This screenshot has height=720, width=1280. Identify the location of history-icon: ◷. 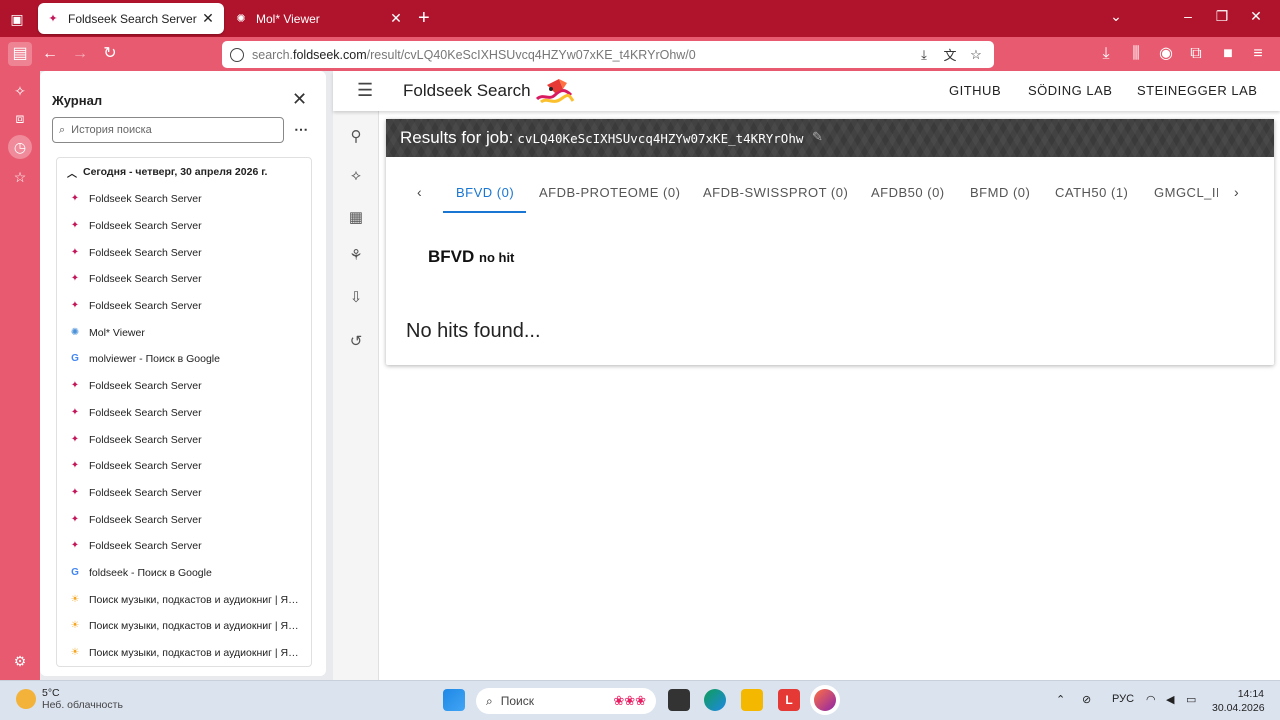
(20, 147).